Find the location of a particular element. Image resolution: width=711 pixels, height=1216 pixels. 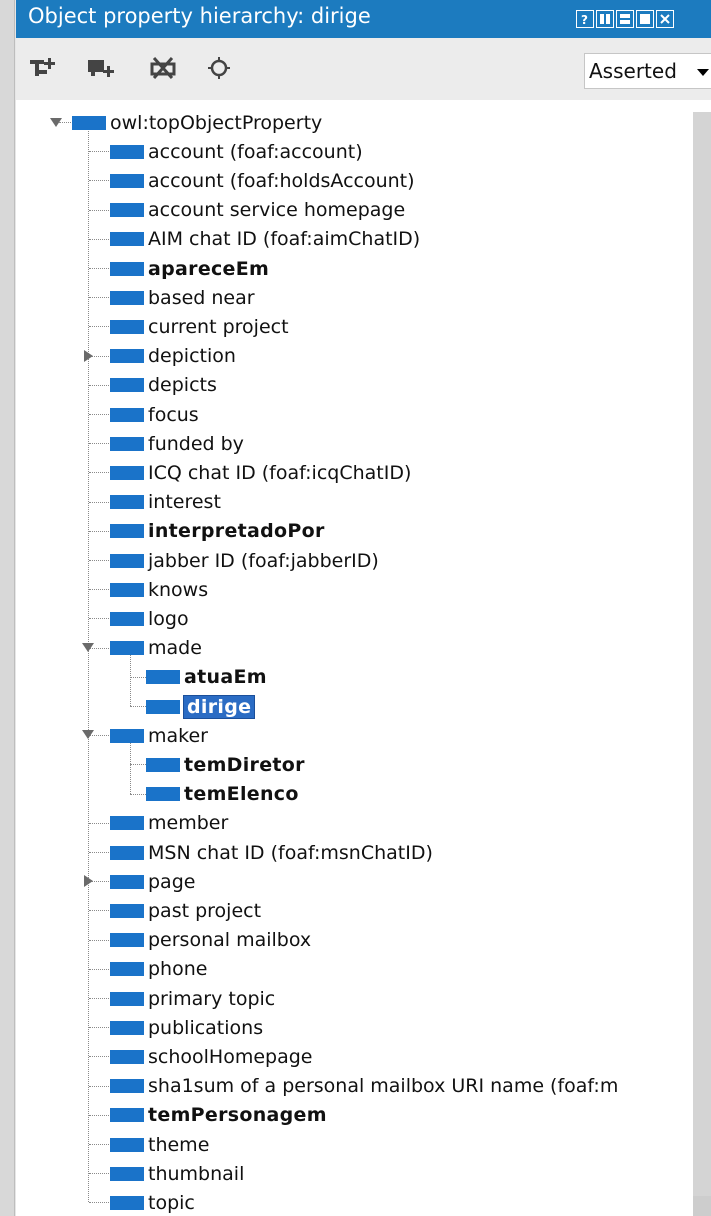

tree-item: phone is located at coordinates (158, 969).